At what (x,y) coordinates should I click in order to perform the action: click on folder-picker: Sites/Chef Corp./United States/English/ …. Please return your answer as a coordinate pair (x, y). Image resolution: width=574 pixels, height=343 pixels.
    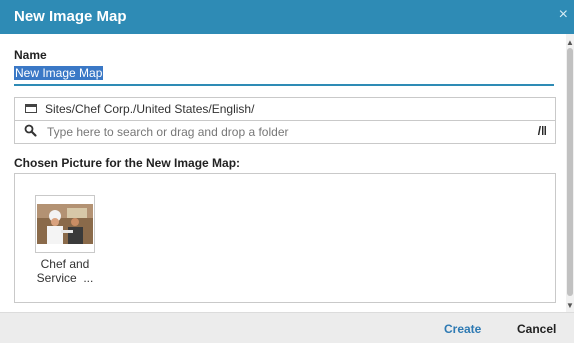
    Looking at the image, I should click on (285, 120).